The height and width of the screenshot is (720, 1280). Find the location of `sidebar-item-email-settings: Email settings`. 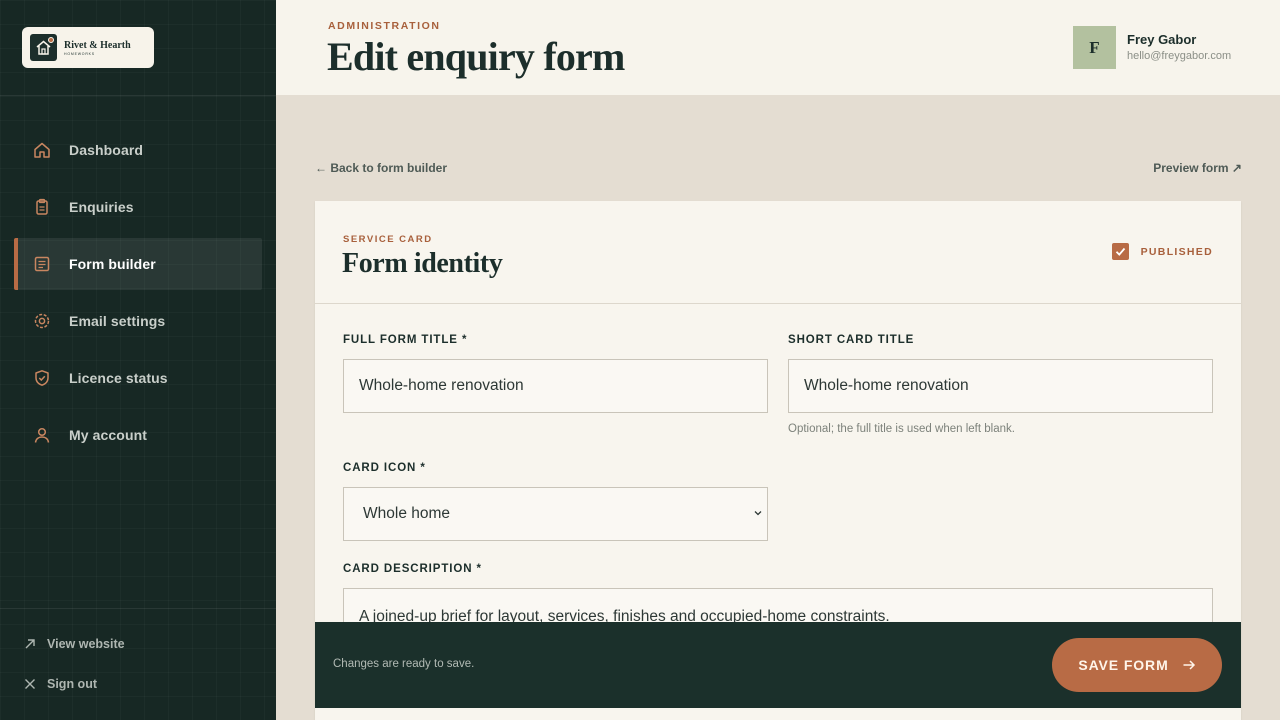

sidebar-item-email-settings: Email settings is located at coordinates (138, 321).